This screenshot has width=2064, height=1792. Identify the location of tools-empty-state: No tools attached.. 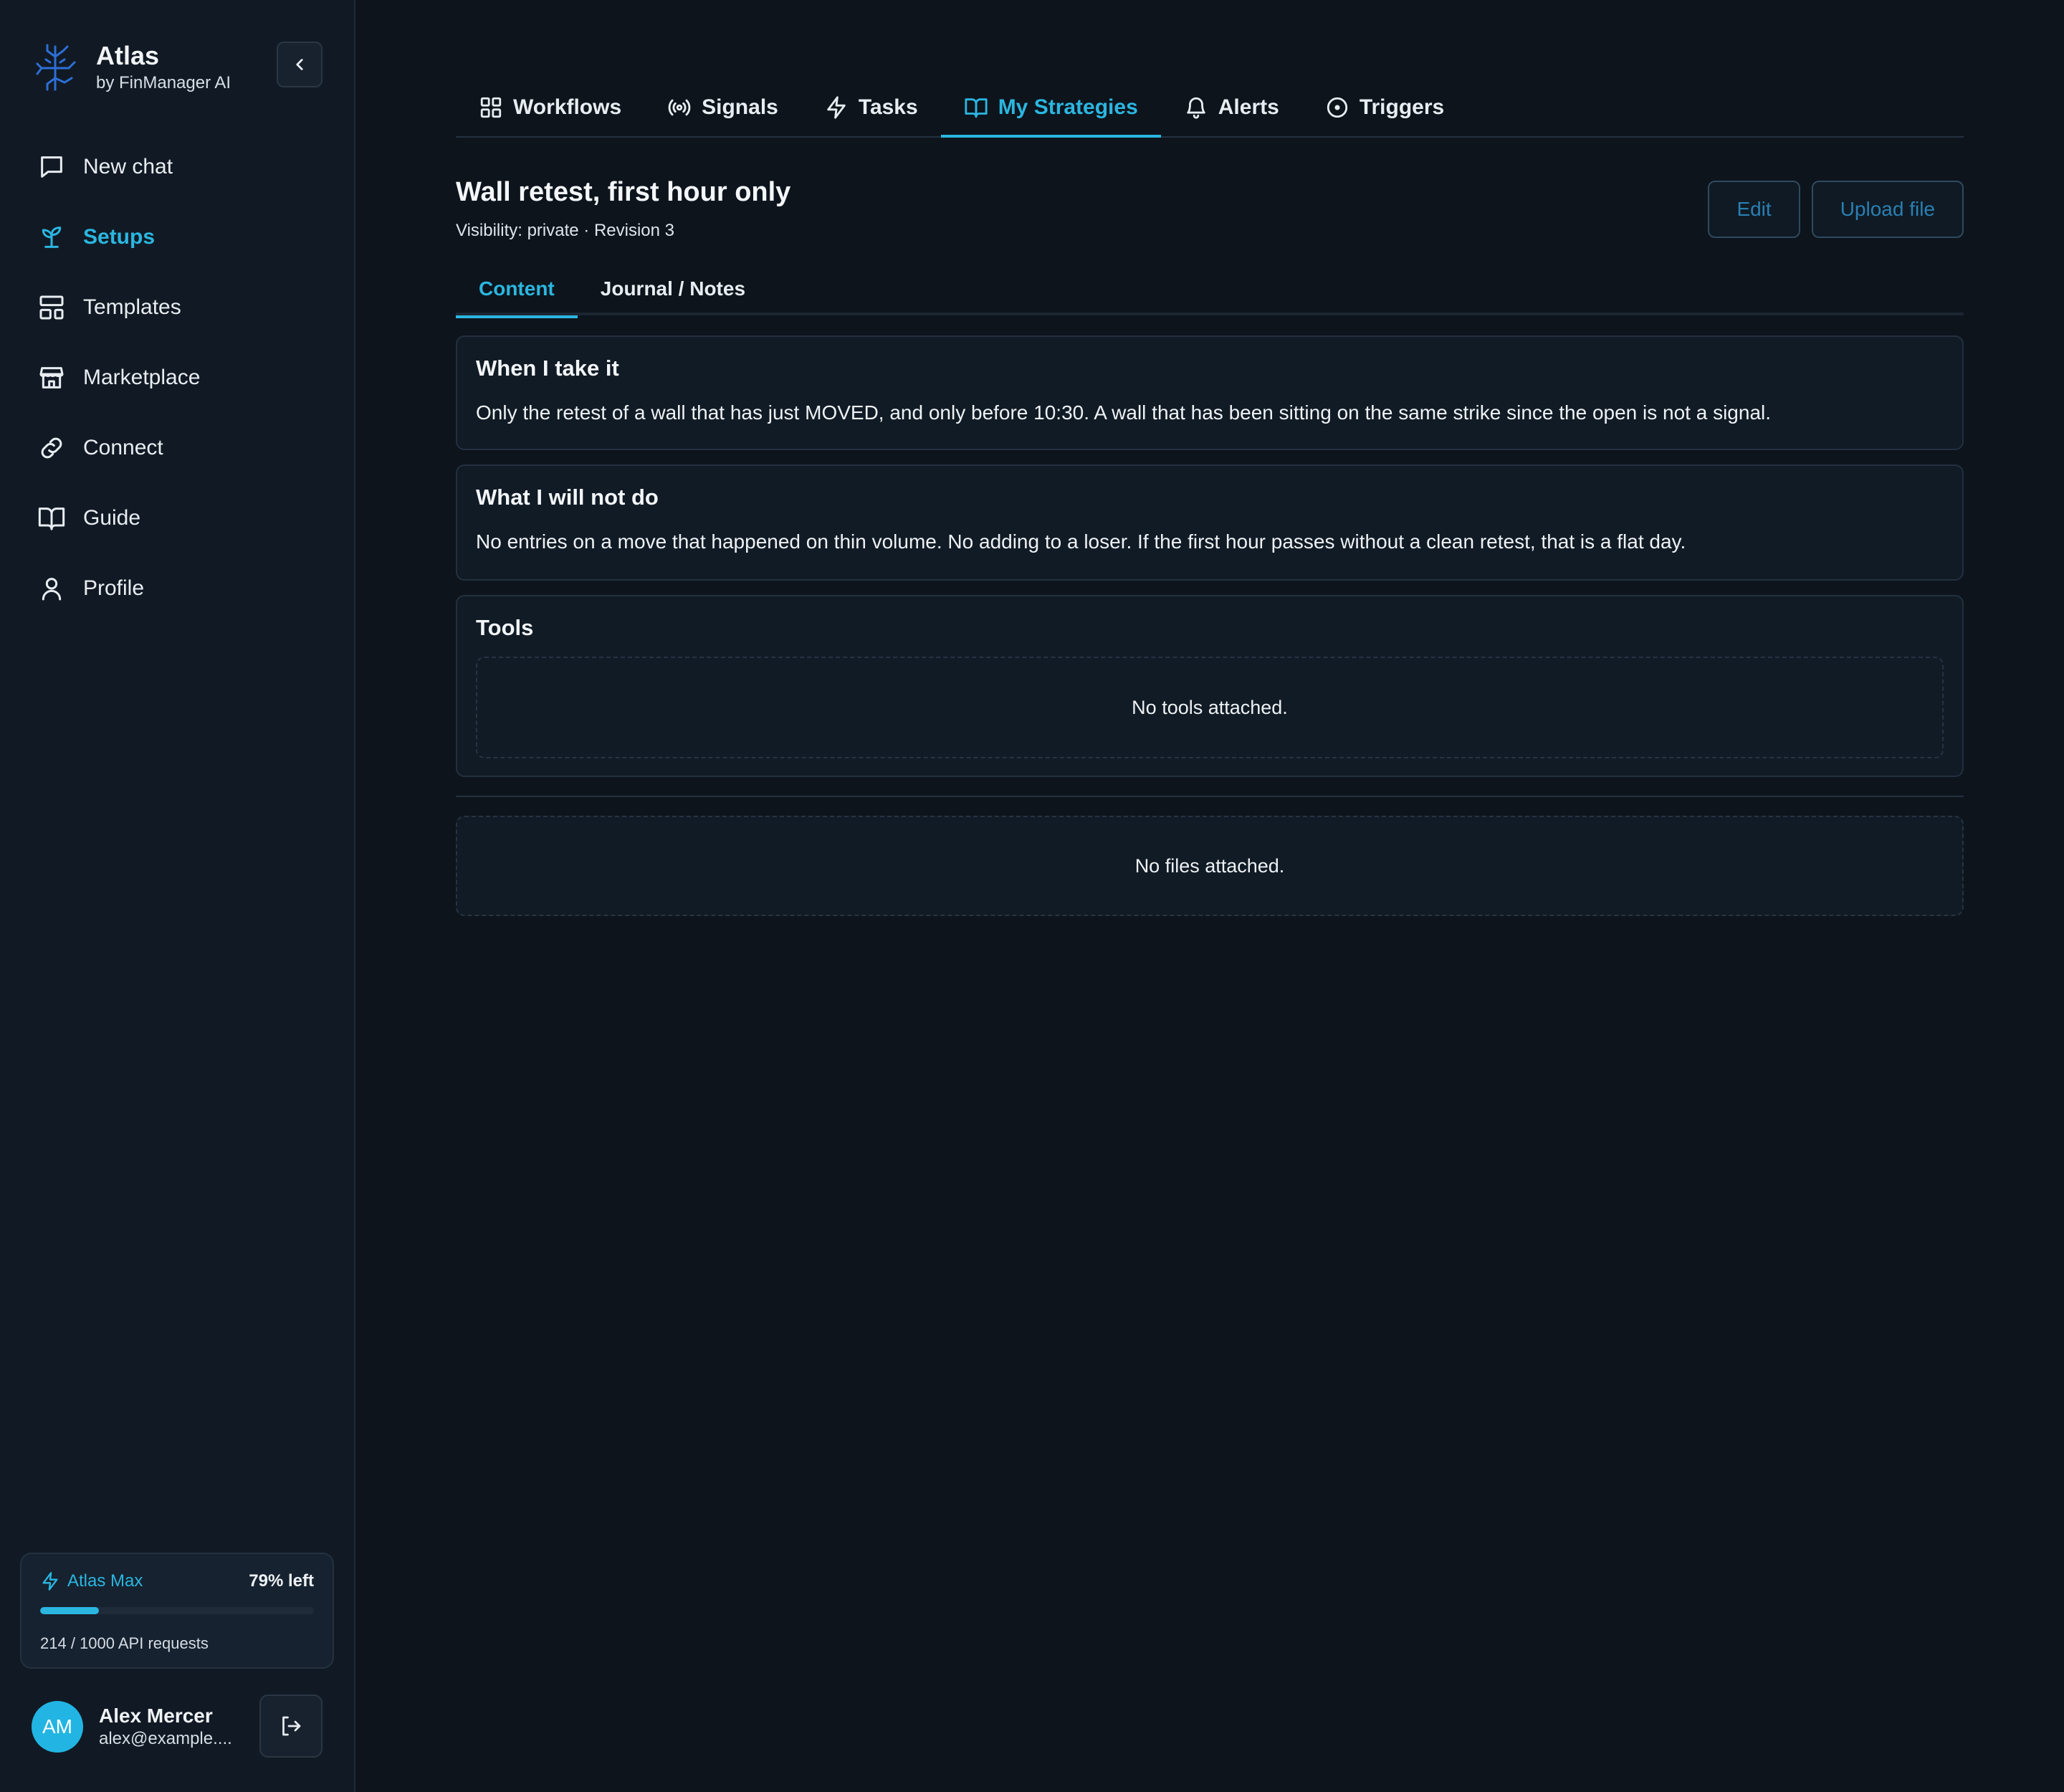
(1210, 707).